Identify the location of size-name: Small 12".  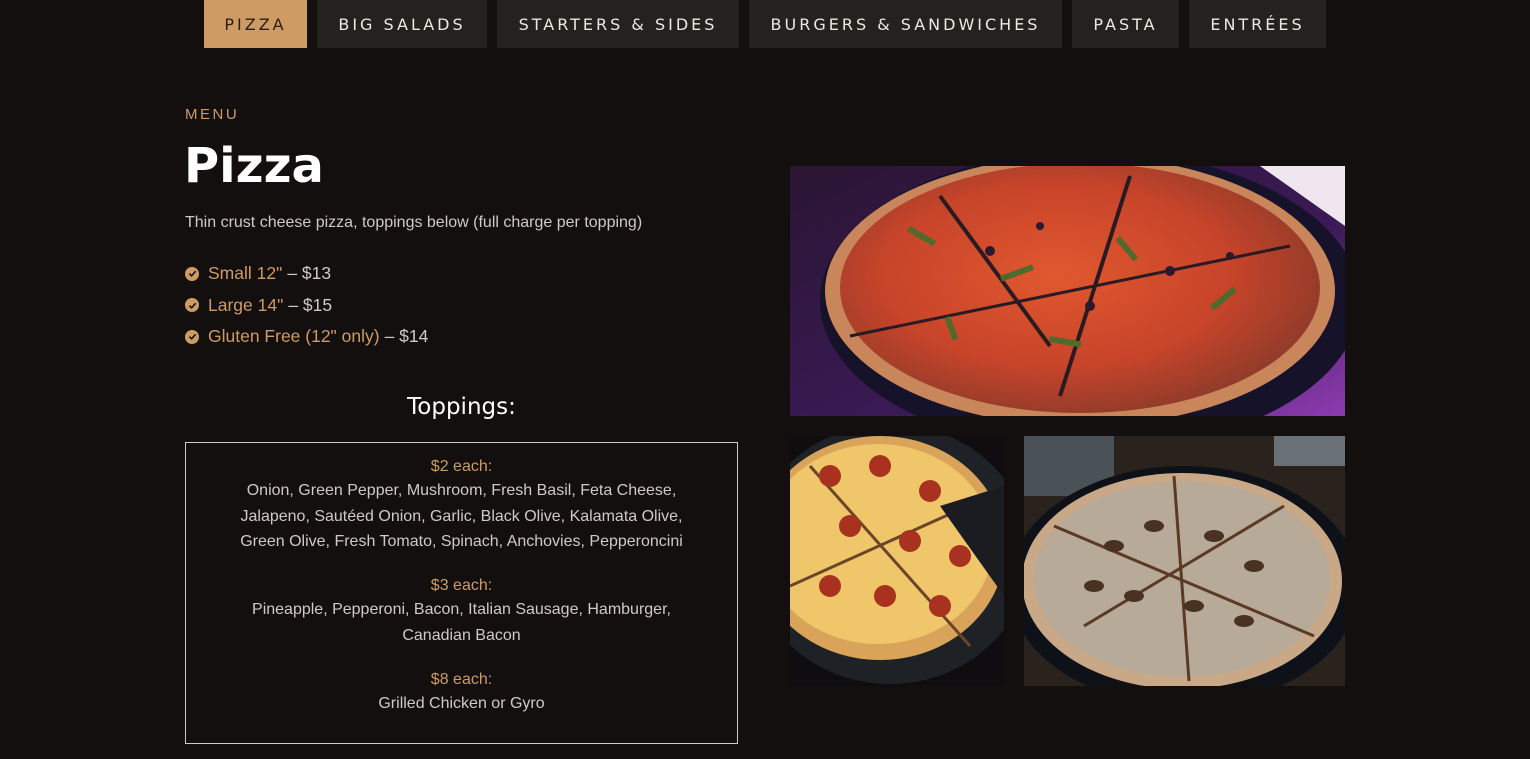
(245, 273).